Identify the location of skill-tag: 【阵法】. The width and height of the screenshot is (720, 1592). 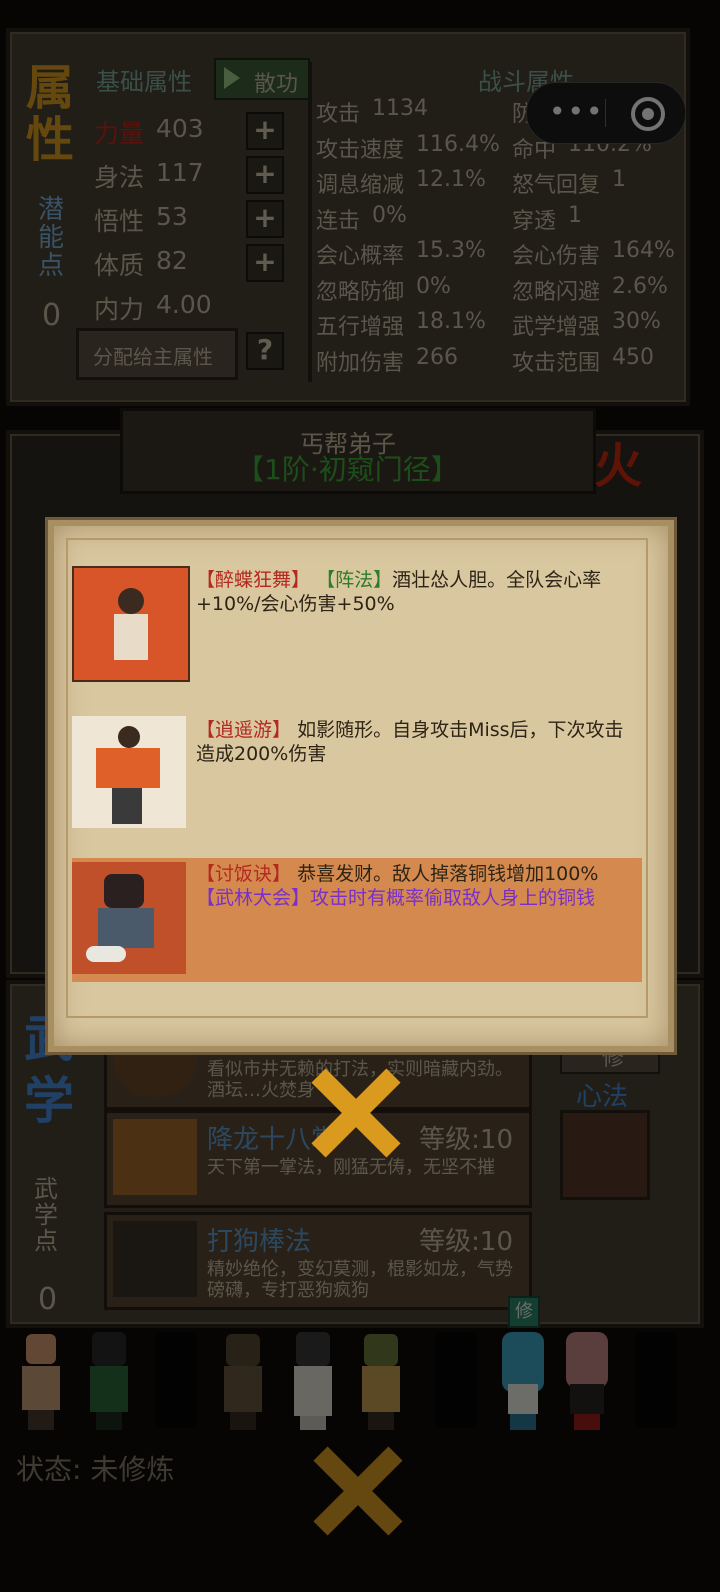
(354, 580).